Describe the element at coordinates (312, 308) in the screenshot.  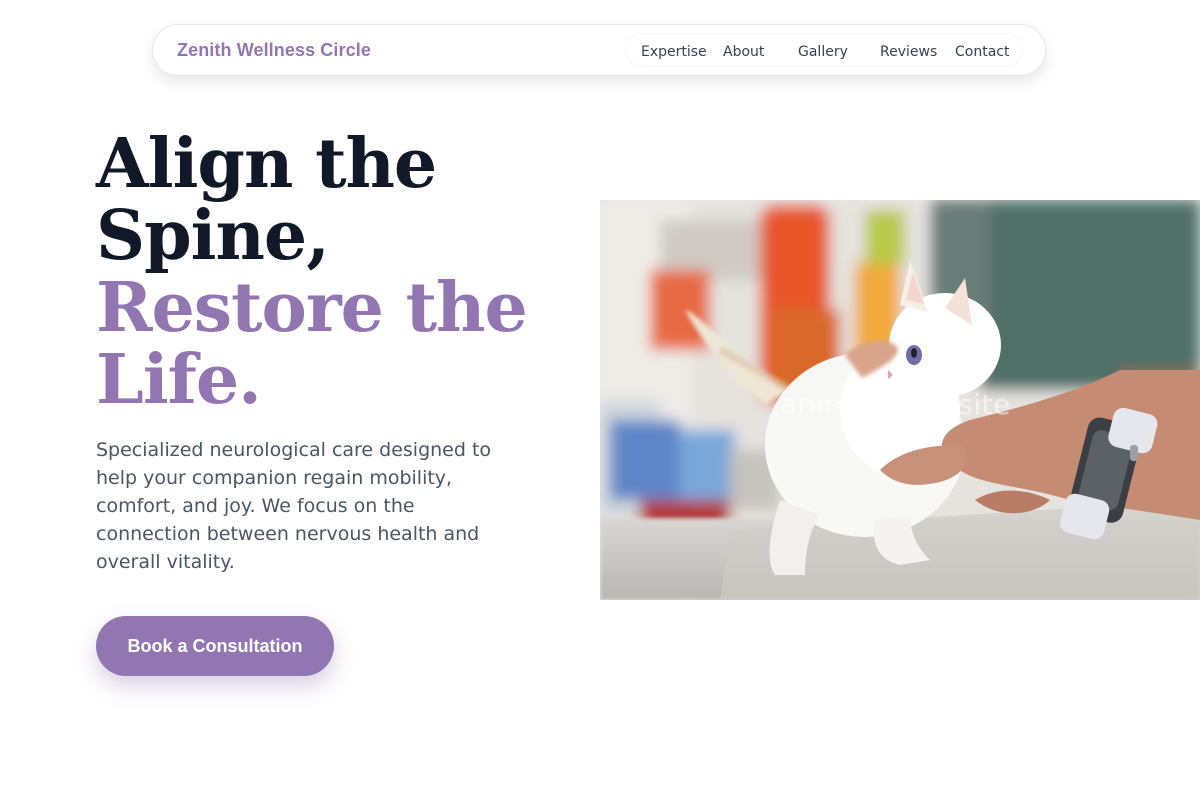
I see `hero-heading-accent-line: Restore the` at that location.